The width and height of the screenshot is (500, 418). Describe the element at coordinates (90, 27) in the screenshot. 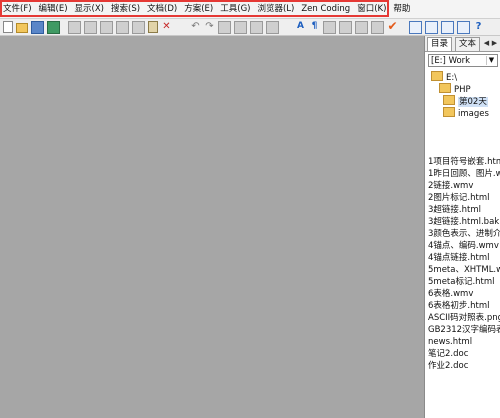

I see `preview-icon` at that location.